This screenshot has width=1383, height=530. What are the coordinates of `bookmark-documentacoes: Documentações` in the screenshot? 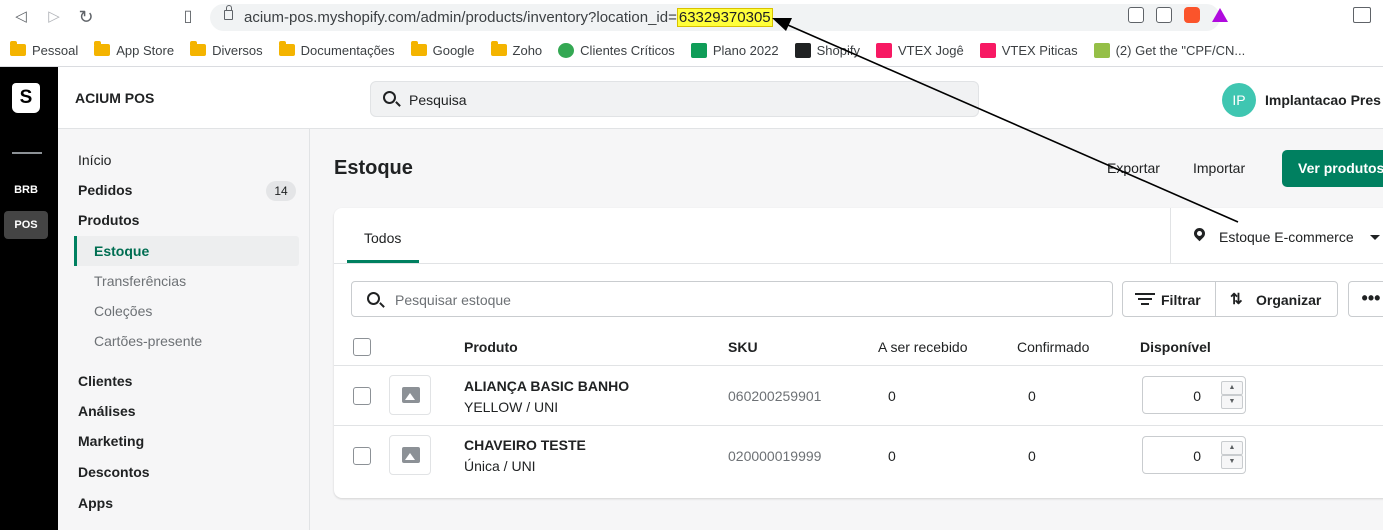 It's located at (336, 49).